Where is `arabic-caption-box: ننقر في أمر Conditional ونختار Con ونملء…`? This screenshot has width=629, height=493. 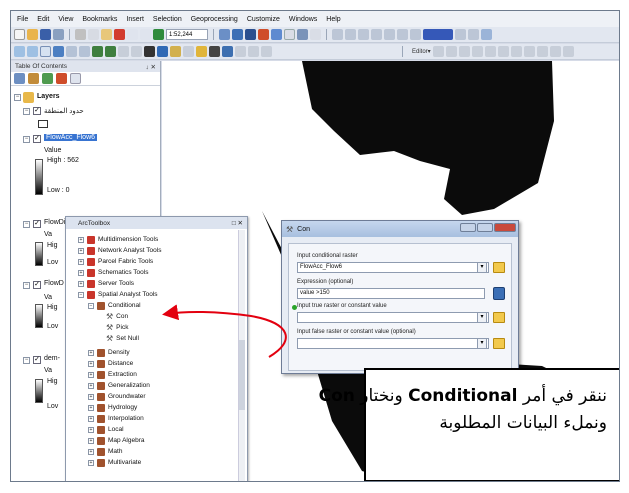
arabic-caption-box: ننقر في أمر Conditional ونختار Con ونملء… is located at coordinates (468, 424).